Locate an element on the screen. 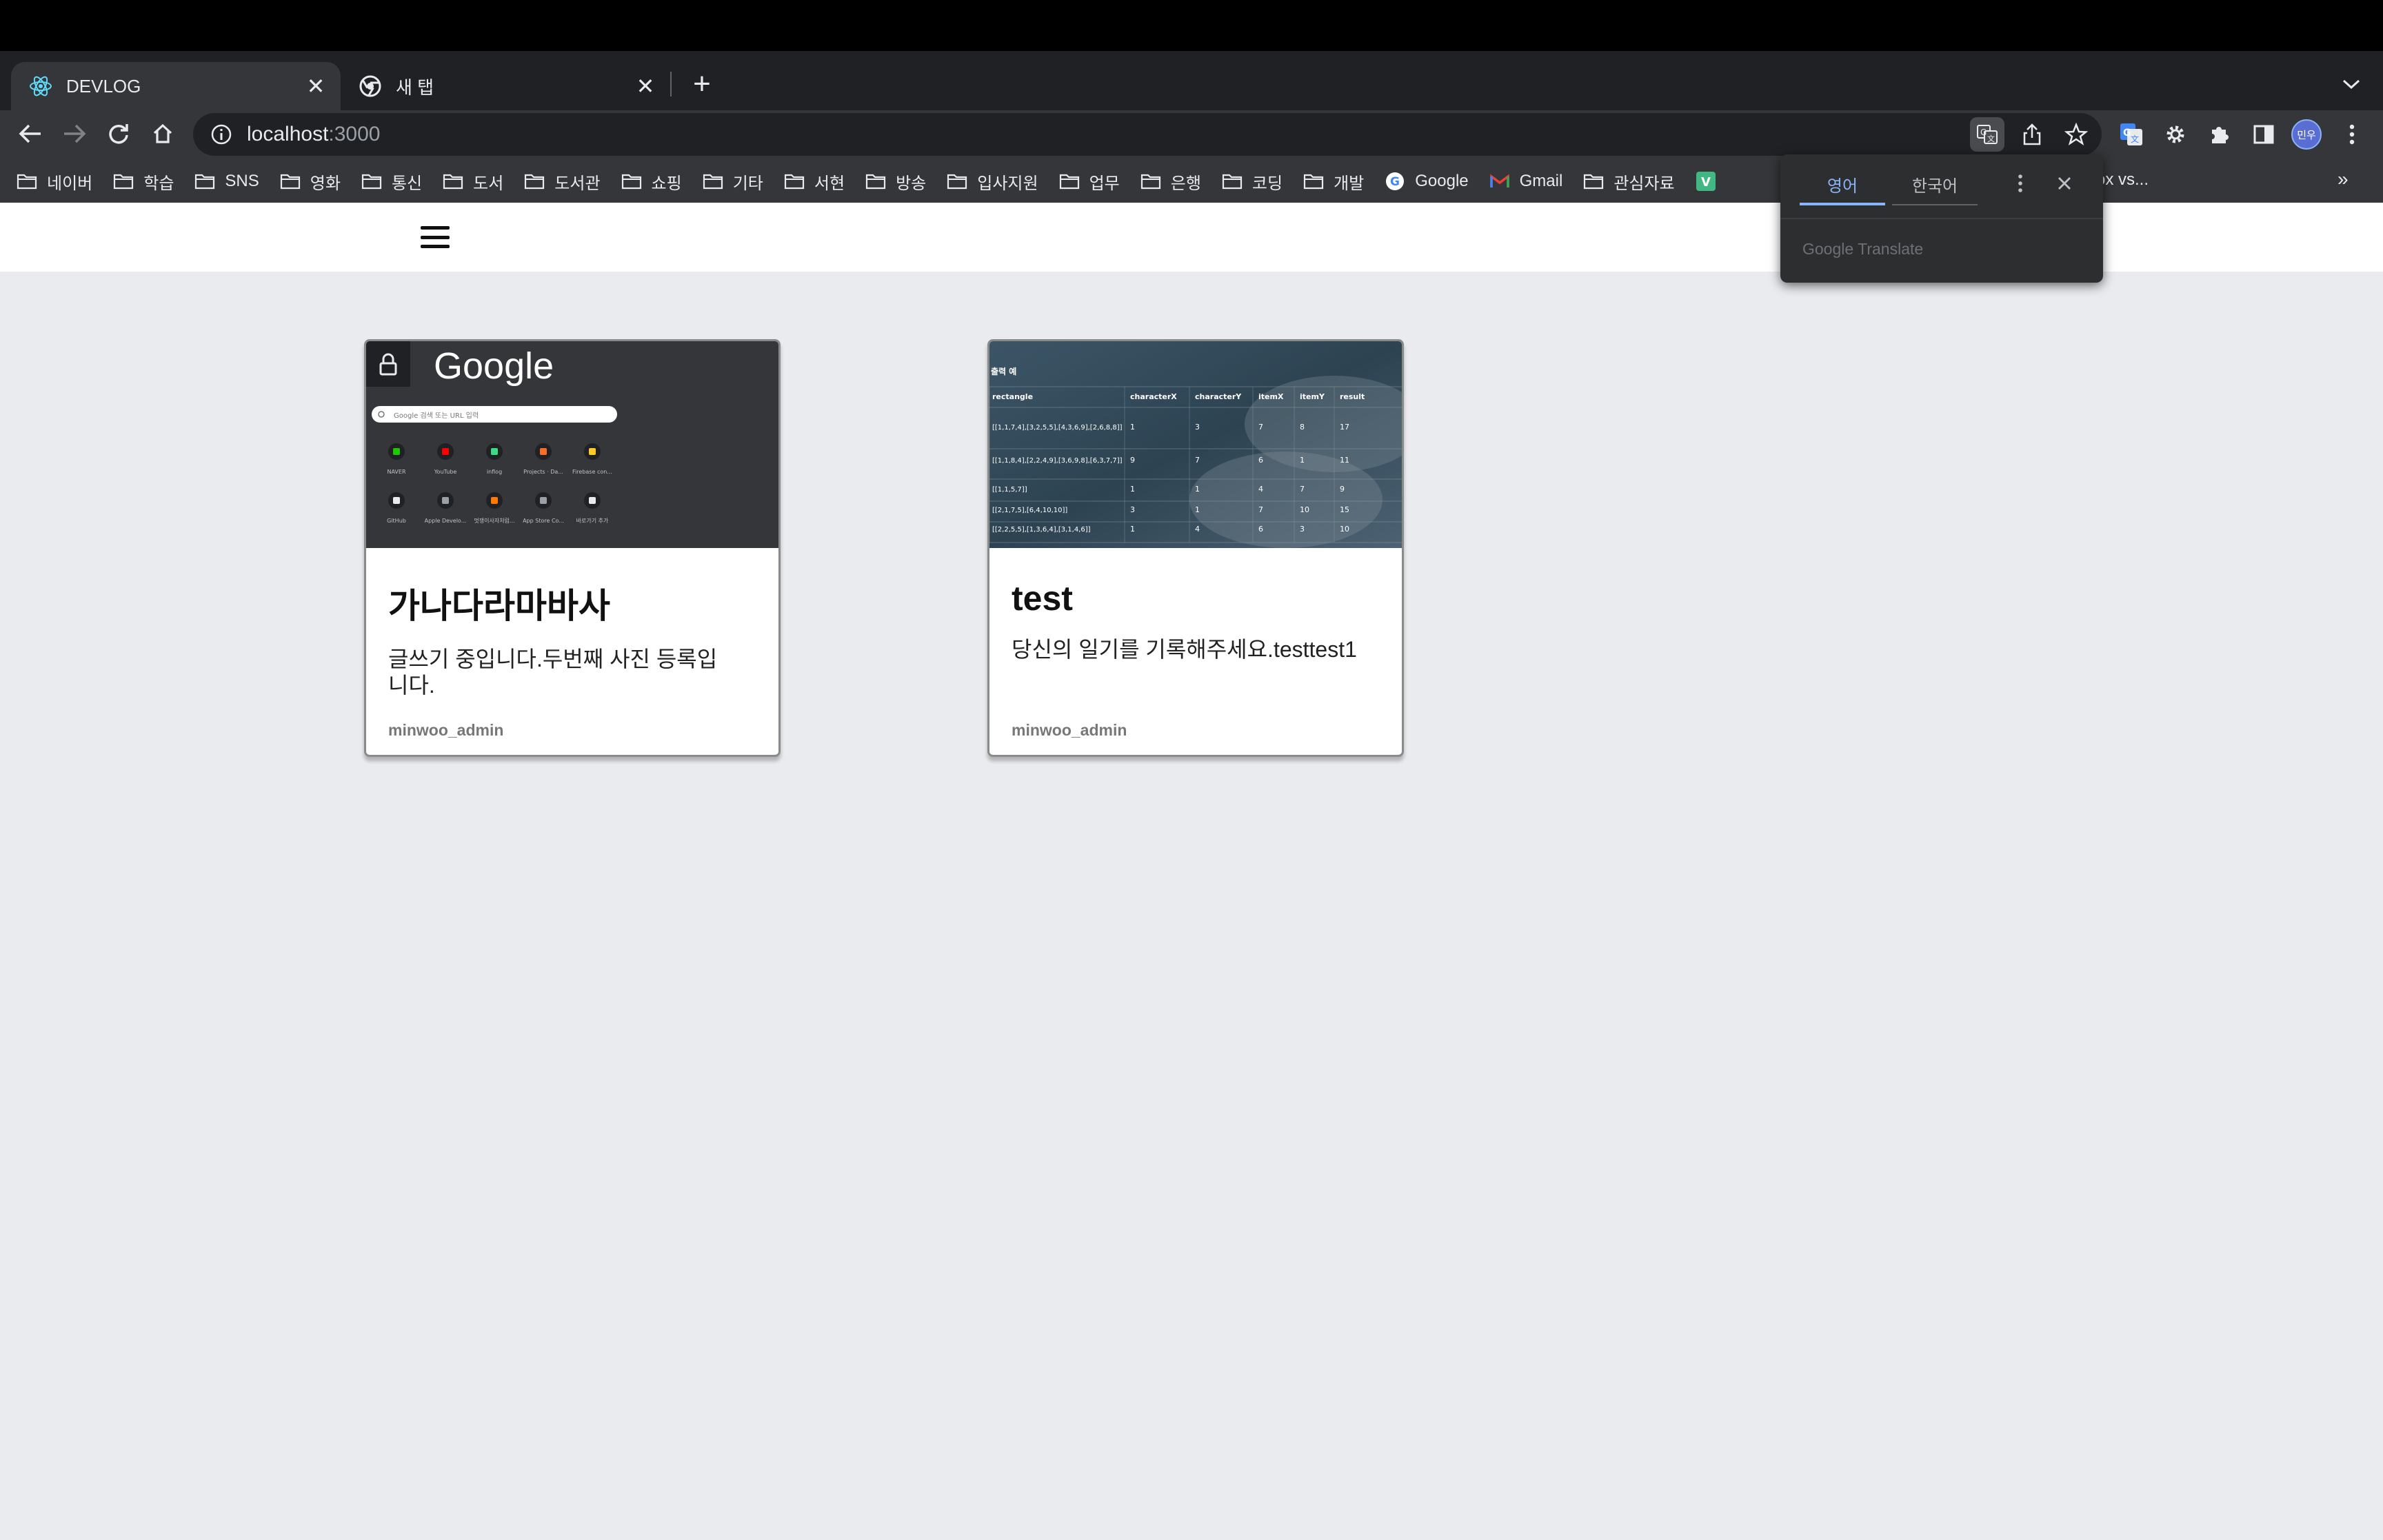  bookmark-label: SNS is located at coordinates (242, 181).